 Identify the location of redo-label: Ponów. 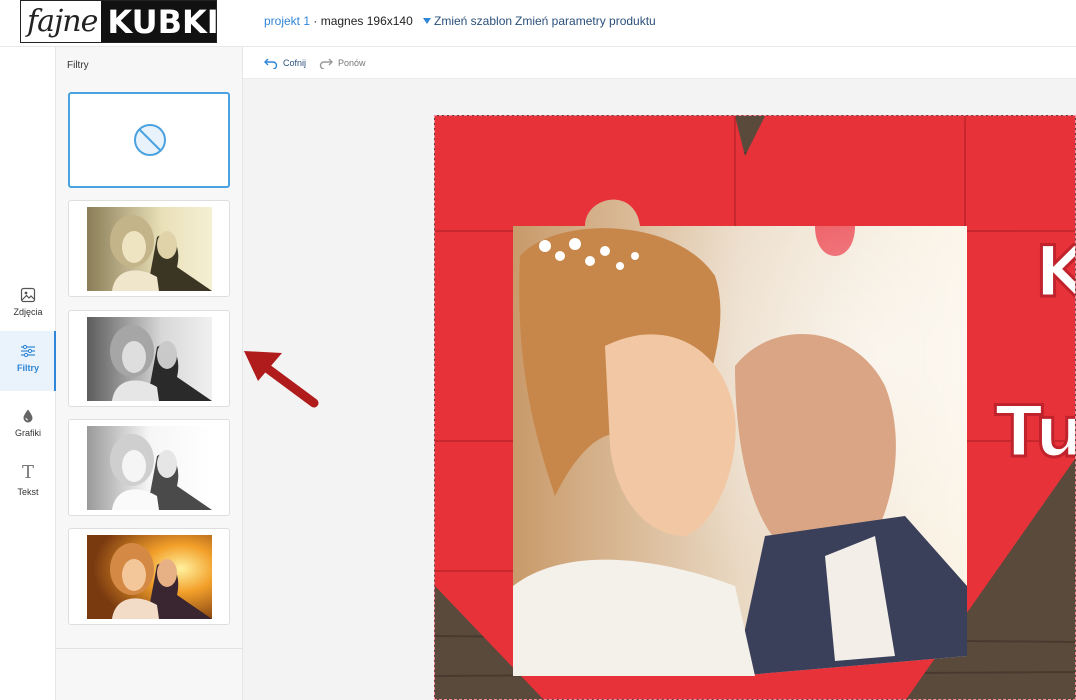
(352, 63).